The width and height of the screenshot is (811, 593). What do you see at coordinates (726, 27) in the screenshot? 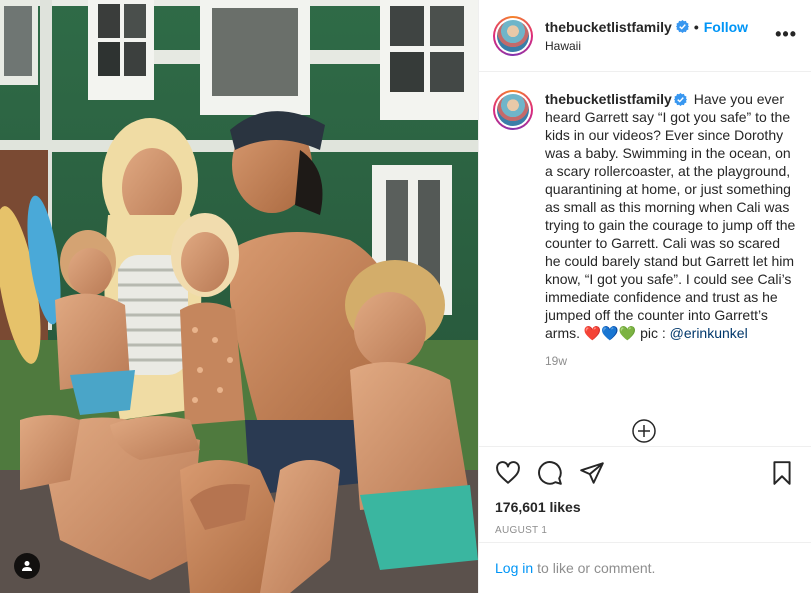
I see `follow-button: Follow` at bounding box center [726, 27].